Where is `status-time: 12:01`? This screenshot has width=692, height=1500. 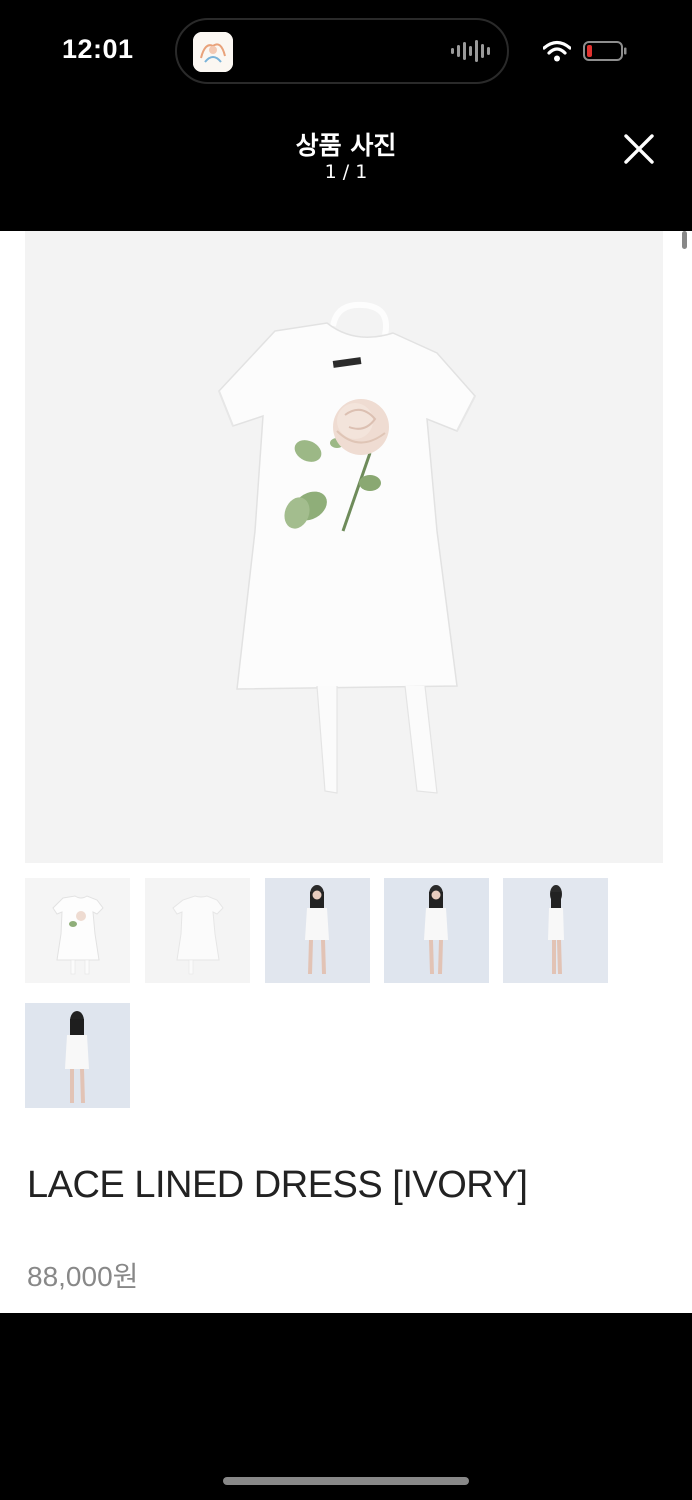
status-time: 12:01 is located at coordinates (98, 49).